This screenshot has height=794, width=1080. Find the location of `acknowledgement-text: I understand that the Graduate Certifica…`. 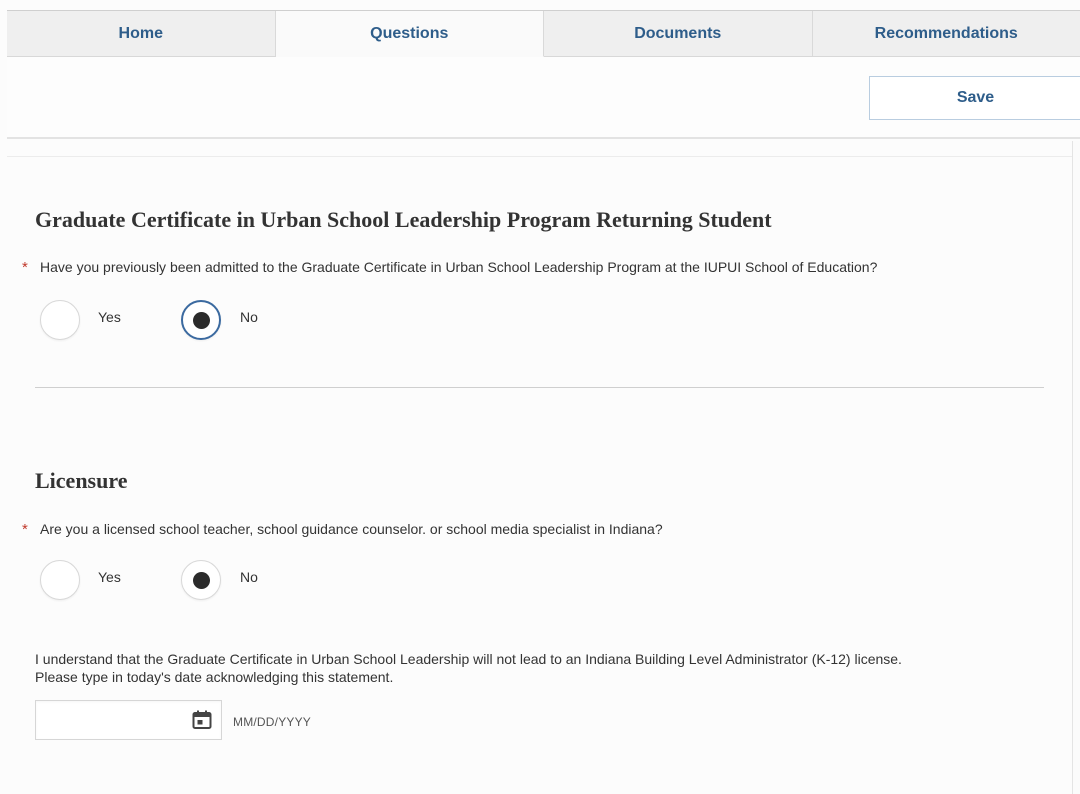

acknowledgement-text: I understand that the Graduate Certifica… is located at coordinates (540, 668).